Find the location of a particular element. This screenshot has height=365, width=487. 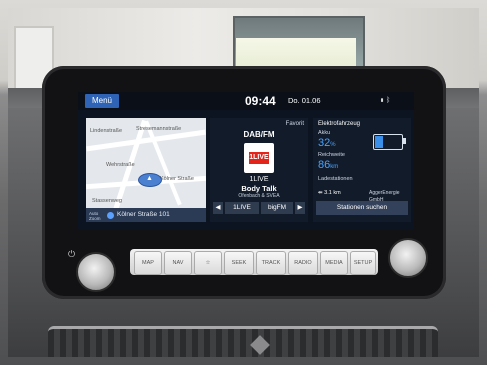

power-icon: ⏻ is located at coordinates (72, 254).